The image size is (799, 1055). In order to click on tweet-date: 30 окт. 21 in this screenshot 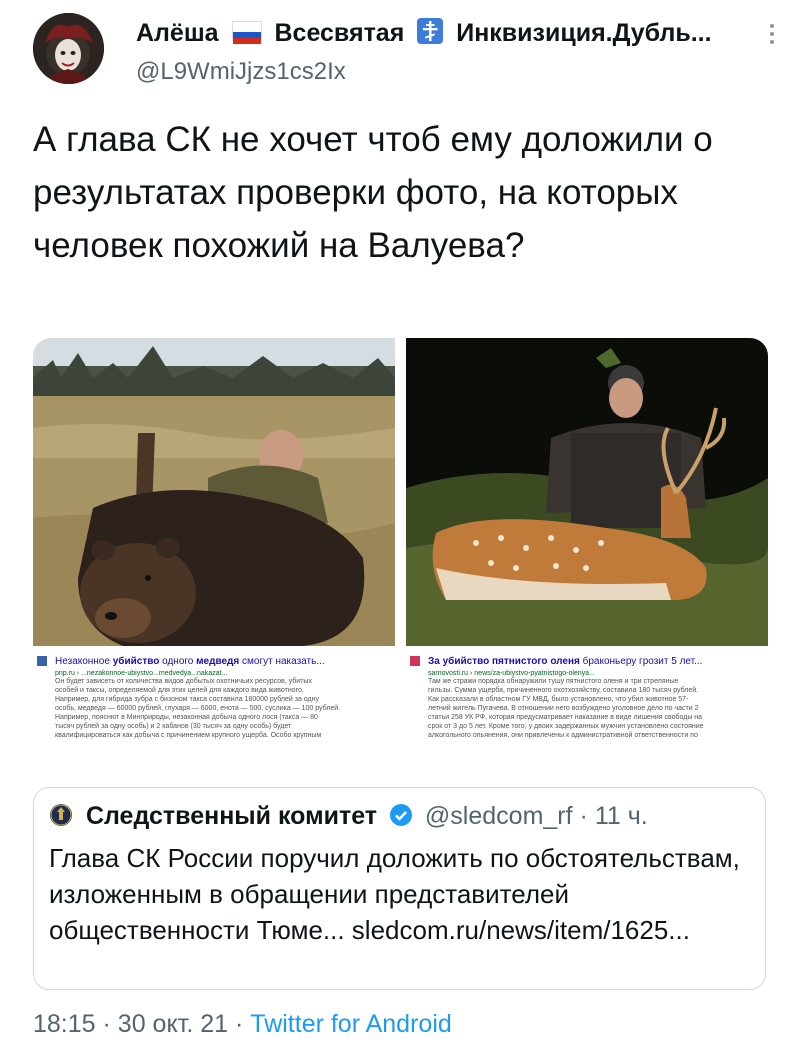, I will do `click(173, 1024)`.